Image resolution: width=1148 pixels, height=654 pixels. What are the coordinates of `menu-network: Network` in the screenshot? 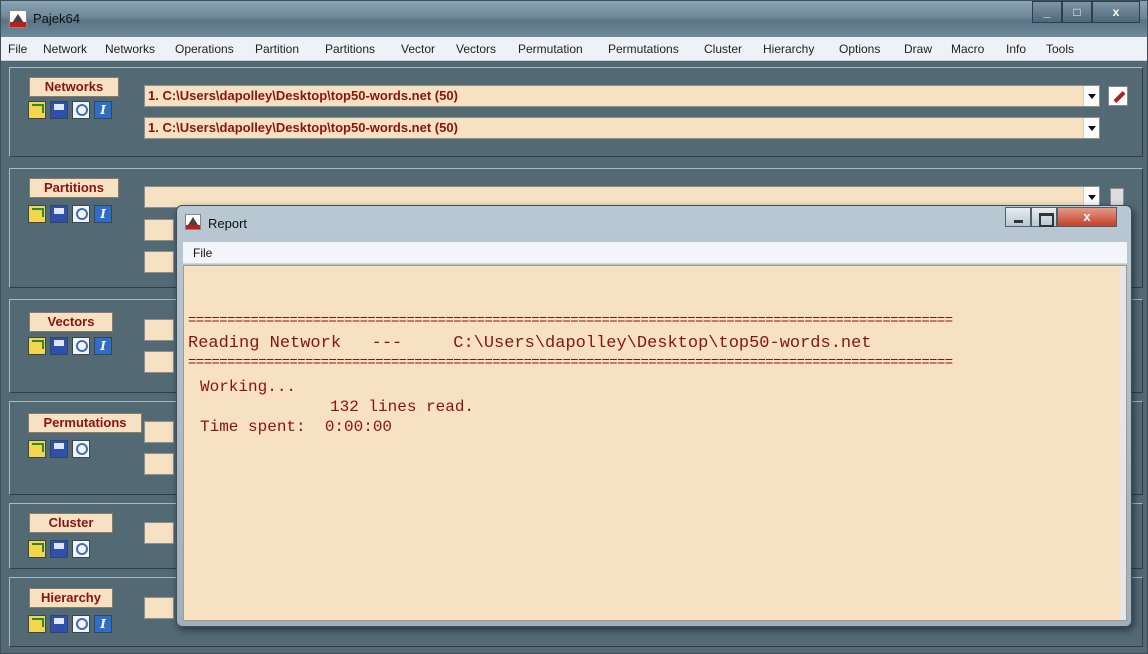 It's located at (65, 49).